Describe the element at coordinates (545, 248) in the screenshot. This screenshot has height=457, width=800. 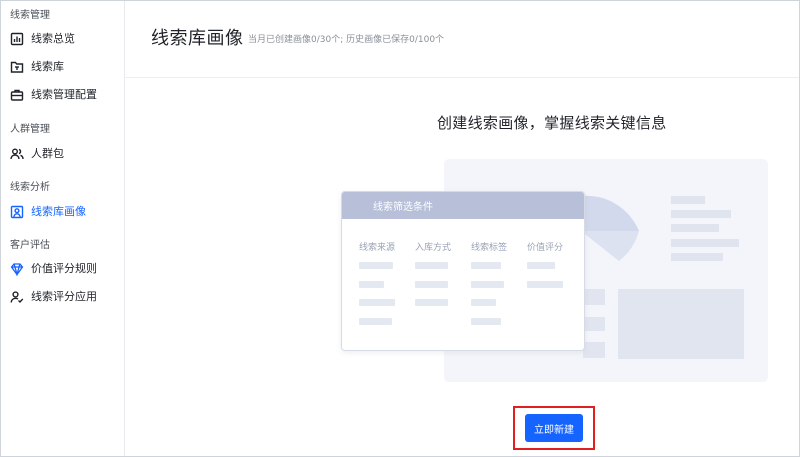
I see `filter-column-value-score: 价值评分` at that location.